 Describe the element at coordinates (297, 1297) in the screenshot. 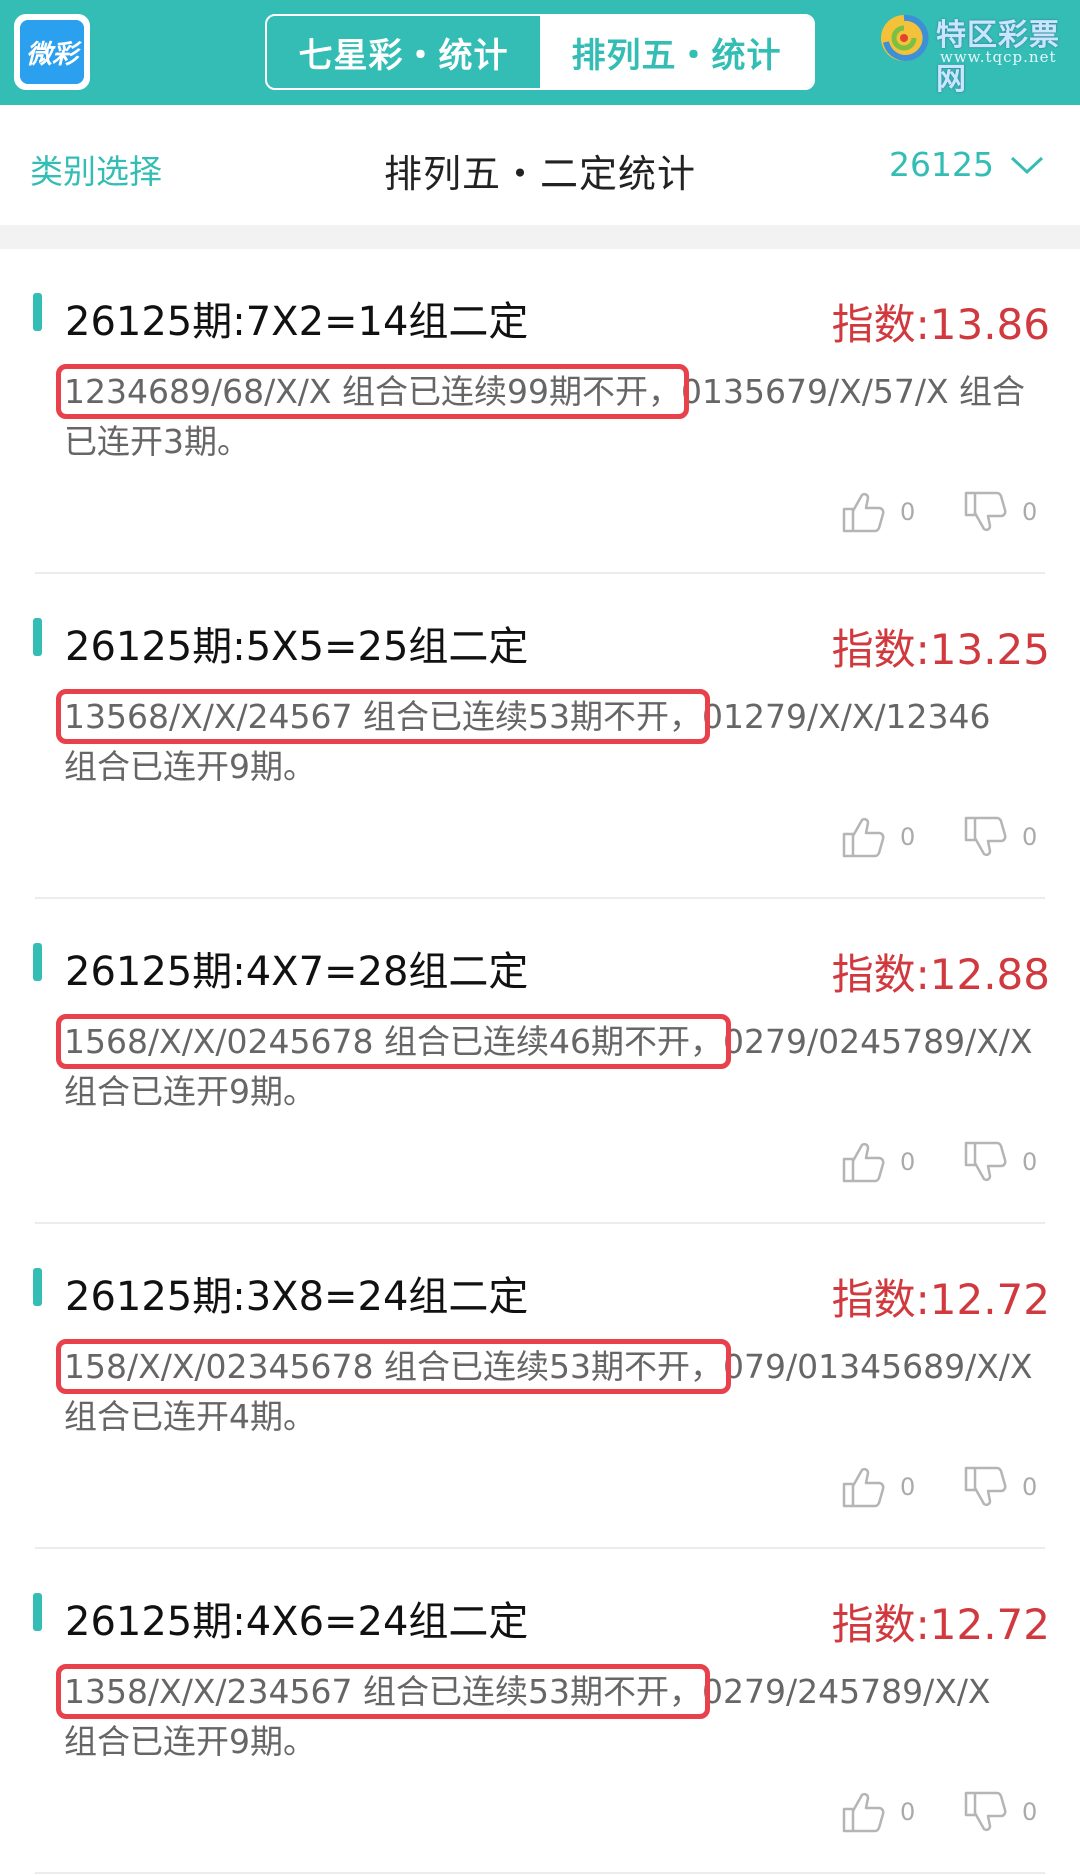

I see `card-title: 26125期:3X8=24组二定` at that location.